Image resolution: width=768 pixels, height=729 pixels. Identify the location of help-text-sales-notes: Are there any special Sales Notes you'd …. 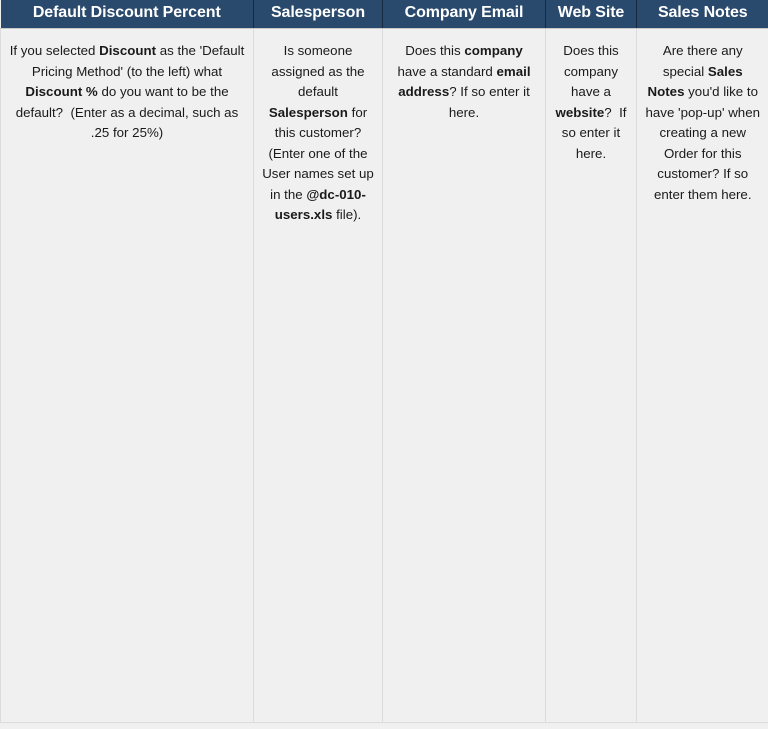
(703, 122).